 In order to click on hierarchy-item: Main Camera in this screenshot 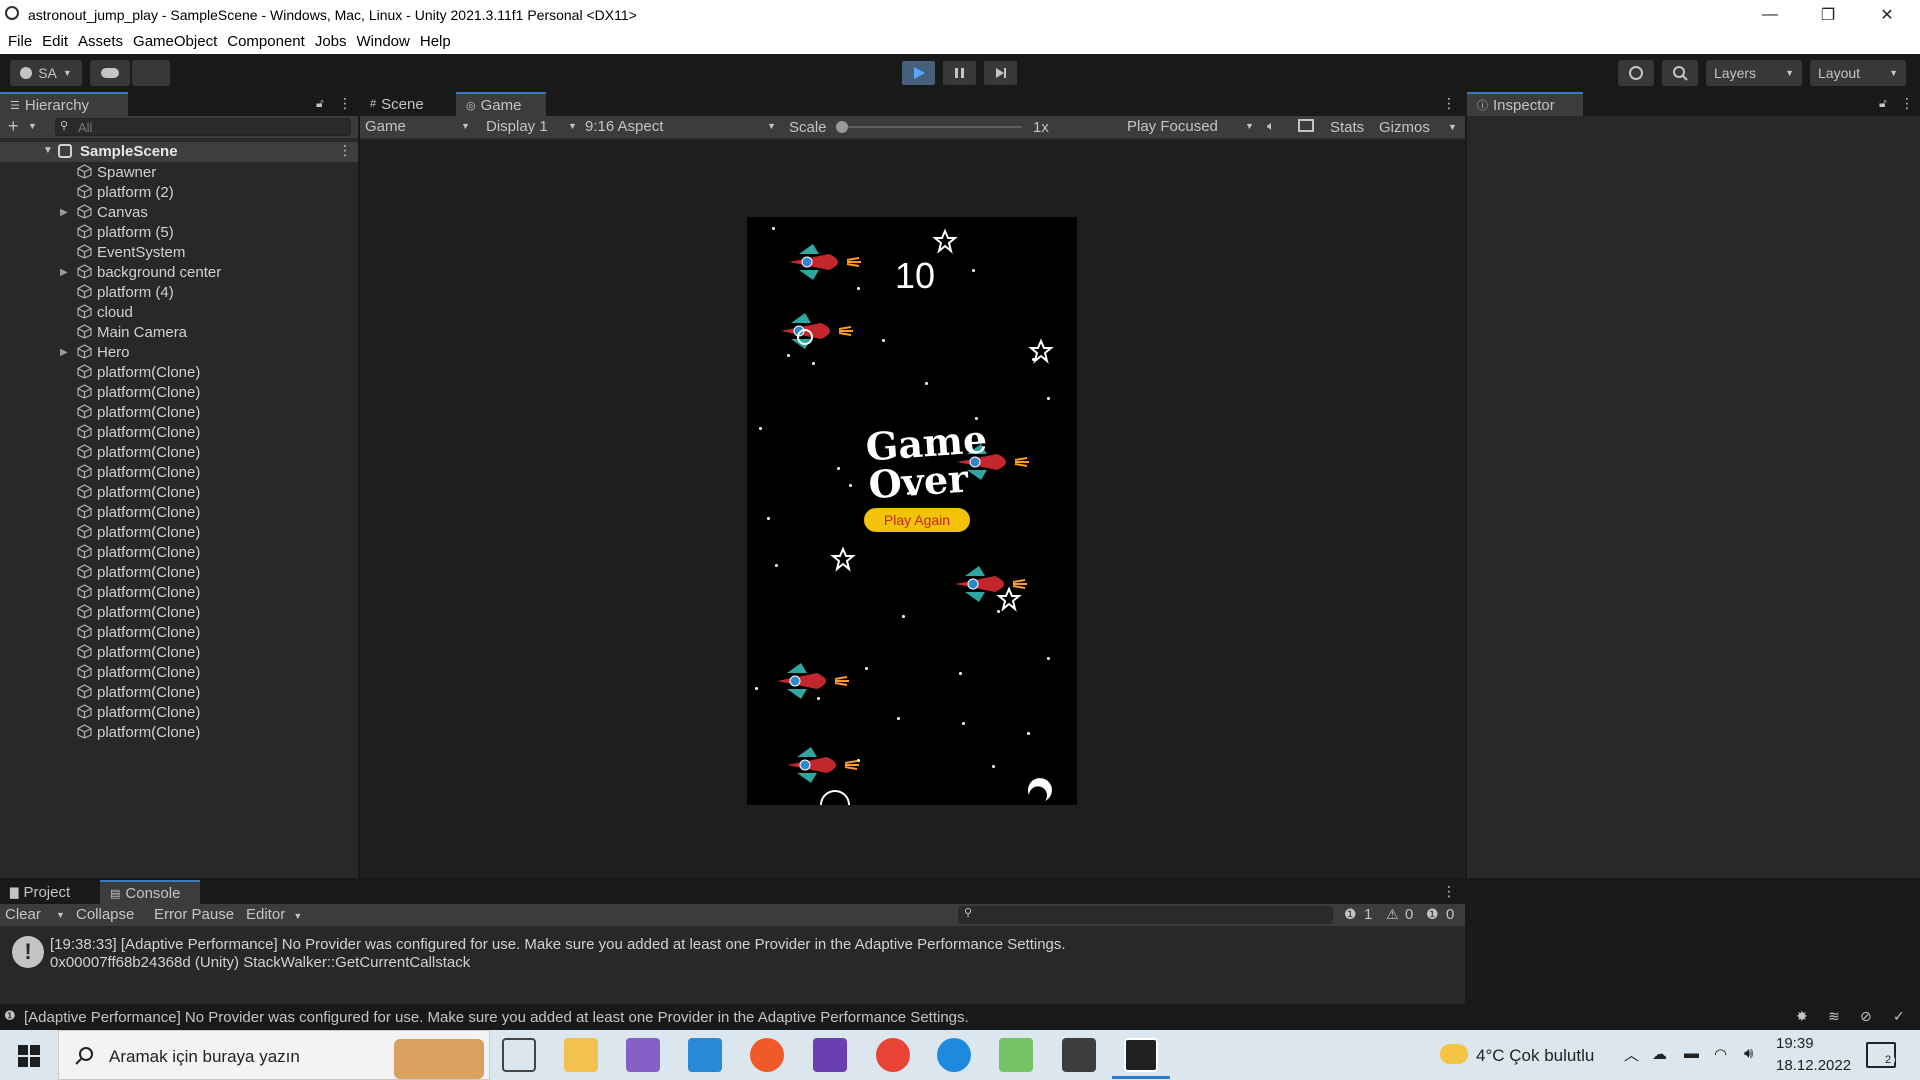, I will do `click(179, 332)`.